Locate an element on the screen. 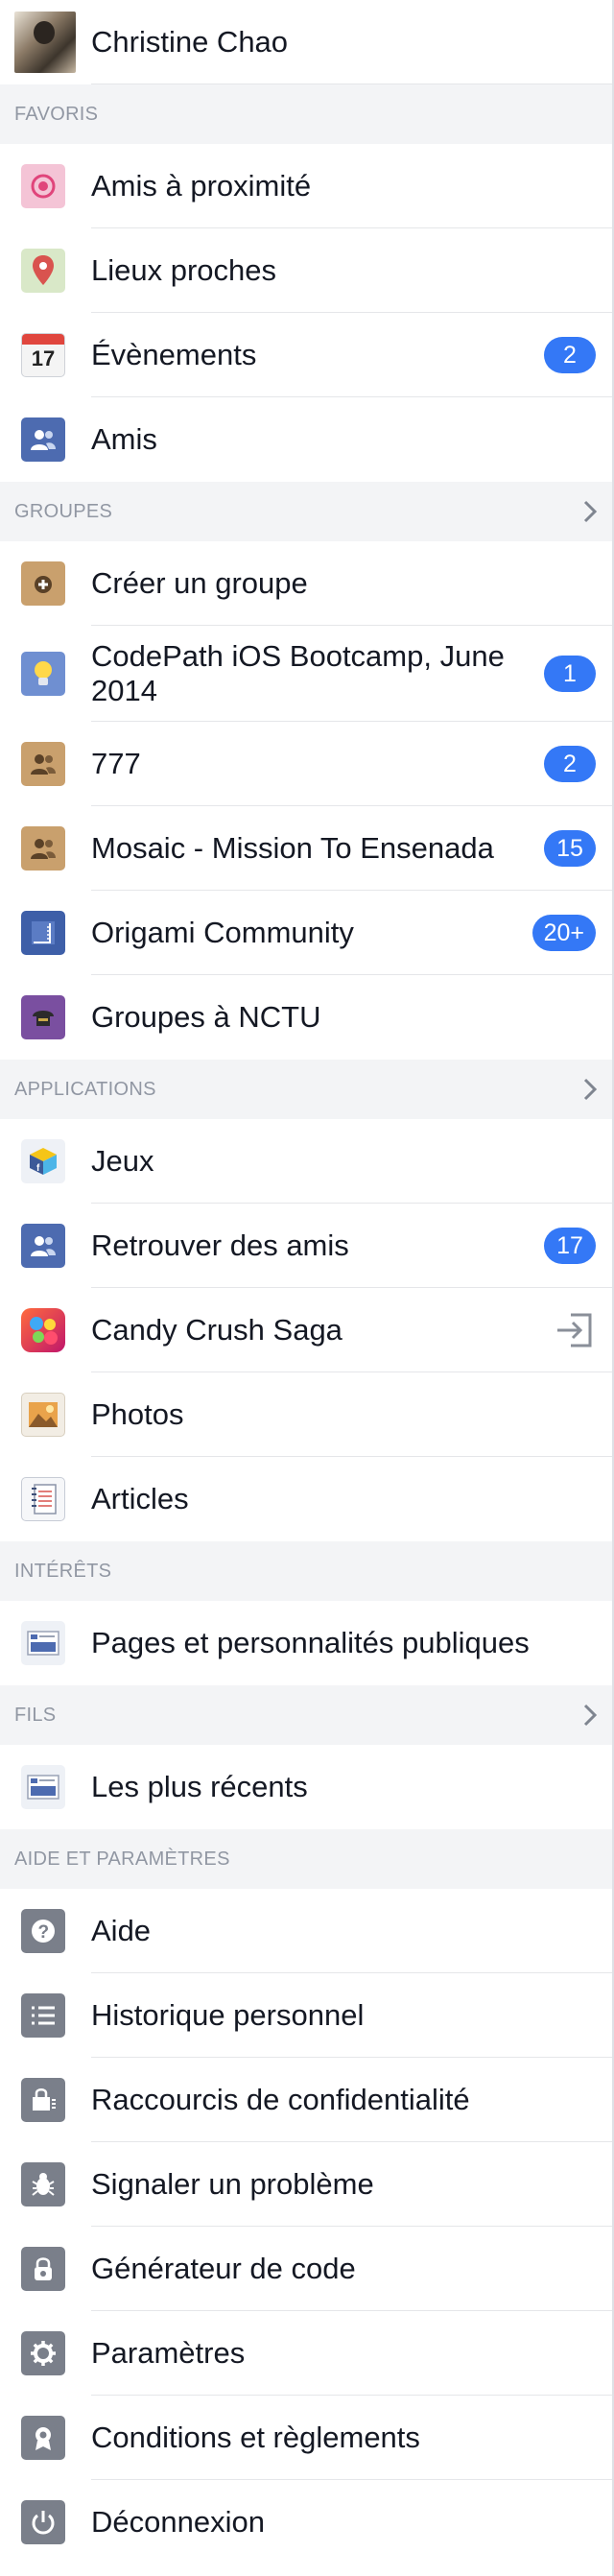  menu-item-privacy-shortcuts: Raccourcis de confidentialité is located at coordinates (306, 2100).